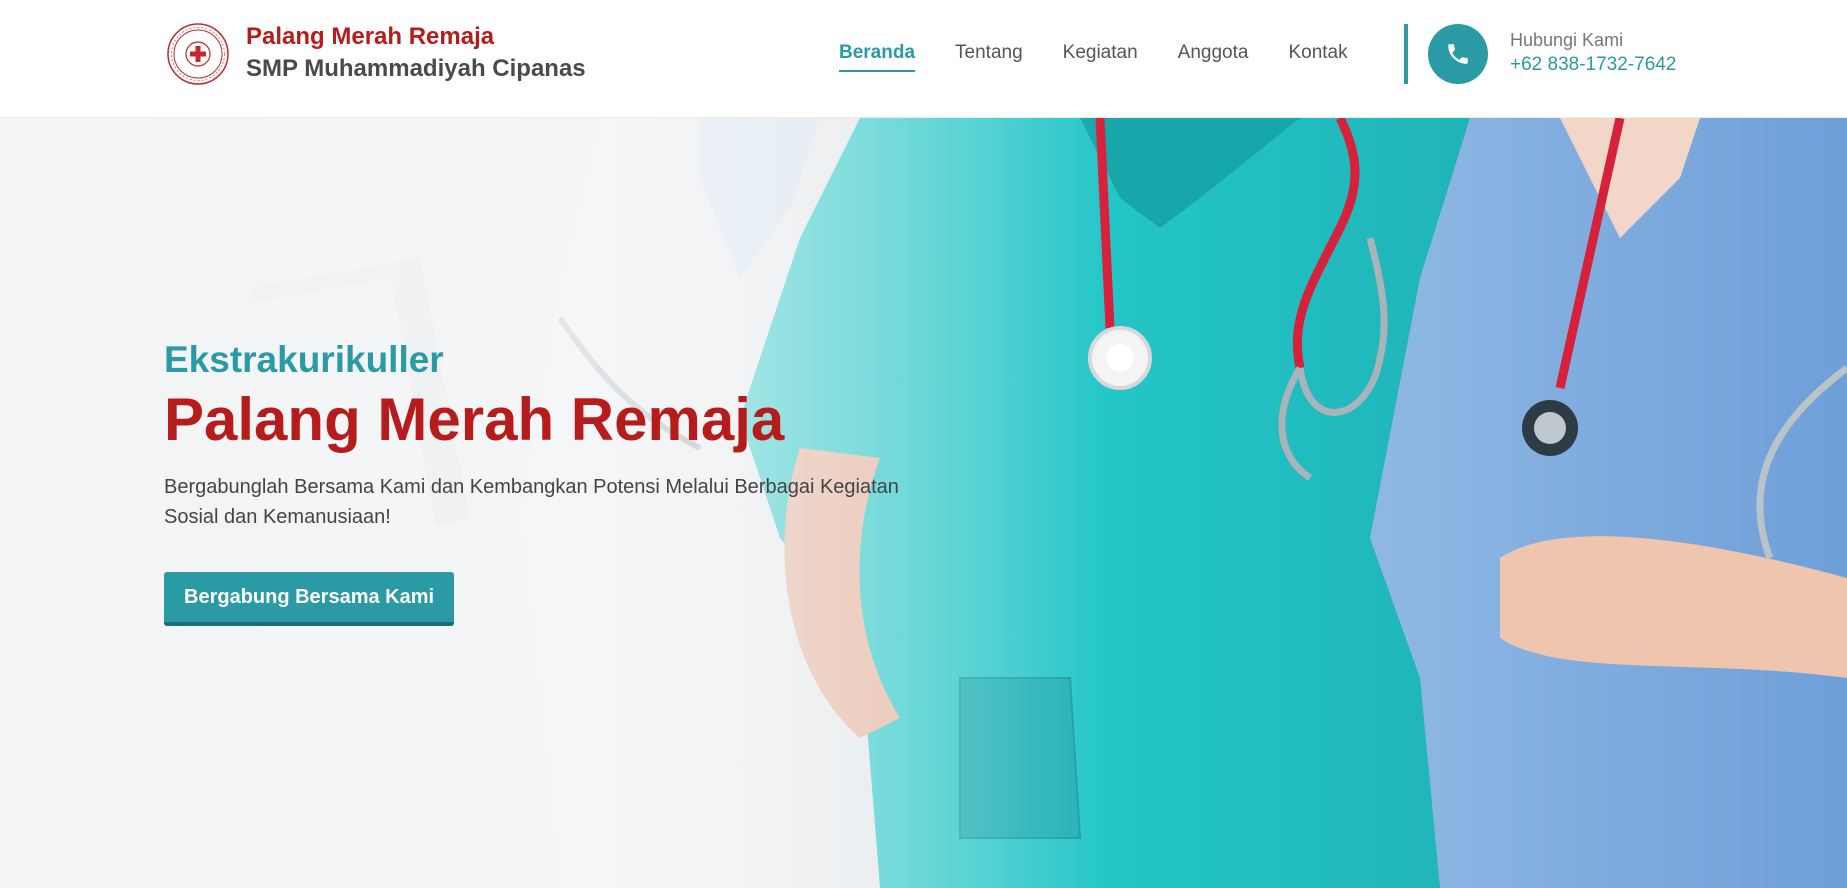 The height and width of the screenshot is (888, 1847). What do you see at coordinates (877, 56) in the screenshot?
I see `nav-item-beranda: Beranda` at bounding box center [877, 56].